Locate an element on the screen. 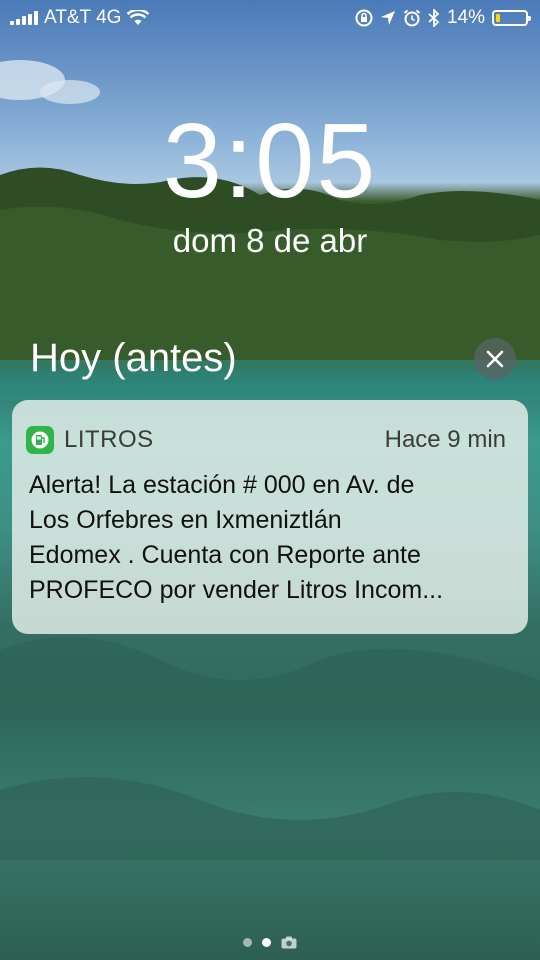  rotation-lock-icon is located at coordinates (364, 18).